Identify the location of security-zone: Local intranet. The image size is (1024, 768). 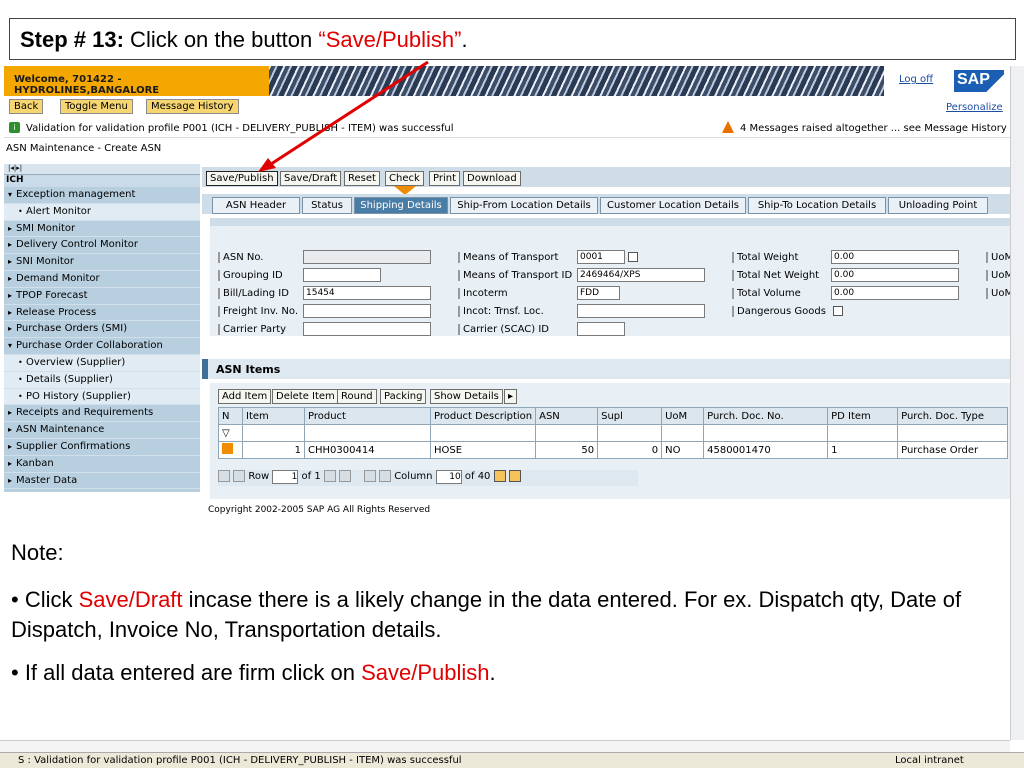
(929, 760).